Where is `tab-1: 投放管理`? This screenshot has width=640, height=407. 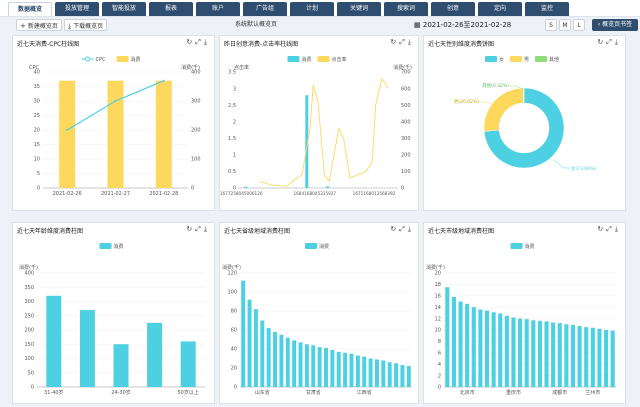 tab-1: 投放管理 is located at coordinates (77, 9).